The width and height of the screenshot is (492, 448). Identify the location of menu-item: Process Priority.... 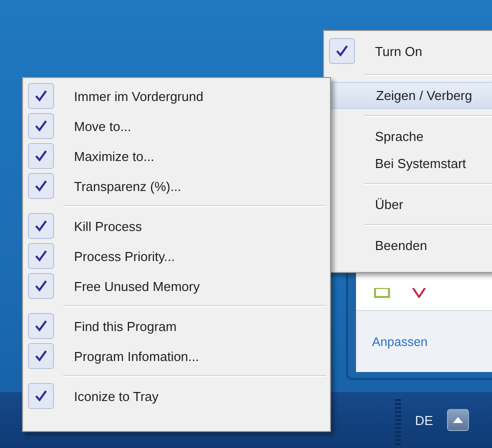
(176, 256).